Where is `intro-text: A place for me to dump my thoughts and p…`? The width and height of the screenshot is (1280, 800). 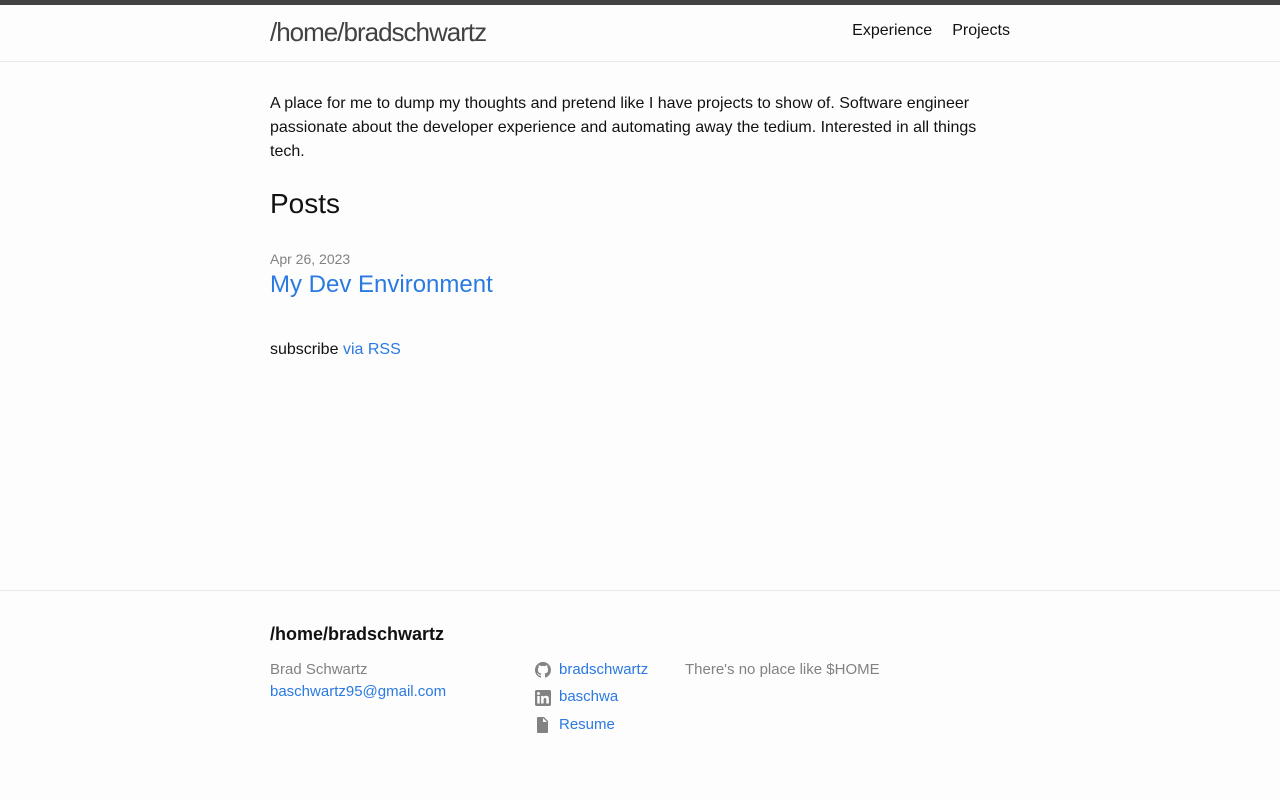
intro-text: A place for me to dump my thoughts and p… is located at coordinates (623, 127).